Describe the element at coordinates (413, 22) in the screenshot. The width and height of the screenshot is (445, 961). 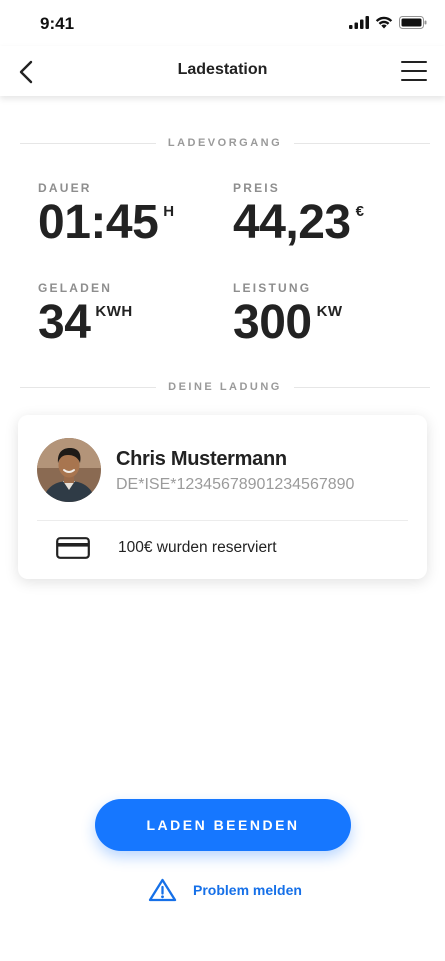
I see `battery-icon` at that location.